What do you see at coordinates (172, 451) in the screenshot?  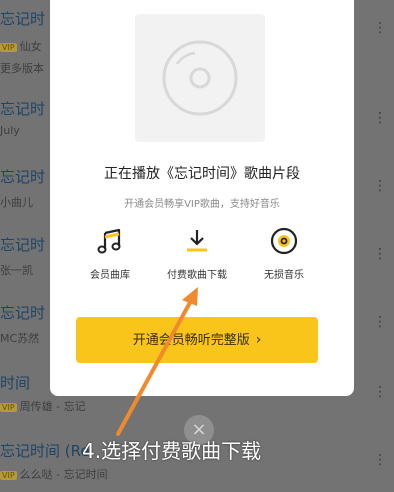 I see `tutorial-caption: 4.选择付费歌曲下载` at bounding box center [172, 451].